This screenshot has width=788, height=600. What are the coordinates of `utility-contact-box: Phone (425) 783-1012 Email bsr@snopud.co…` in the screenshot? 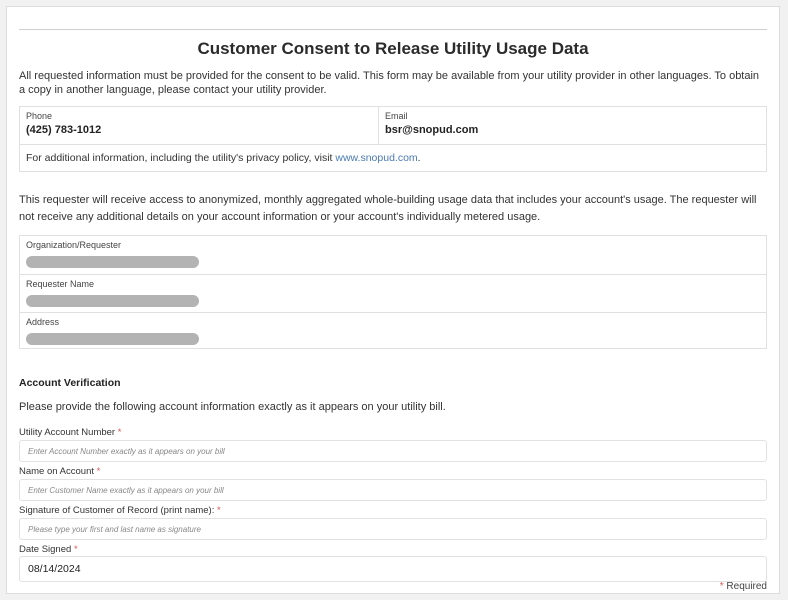 It's located at (393, 139).